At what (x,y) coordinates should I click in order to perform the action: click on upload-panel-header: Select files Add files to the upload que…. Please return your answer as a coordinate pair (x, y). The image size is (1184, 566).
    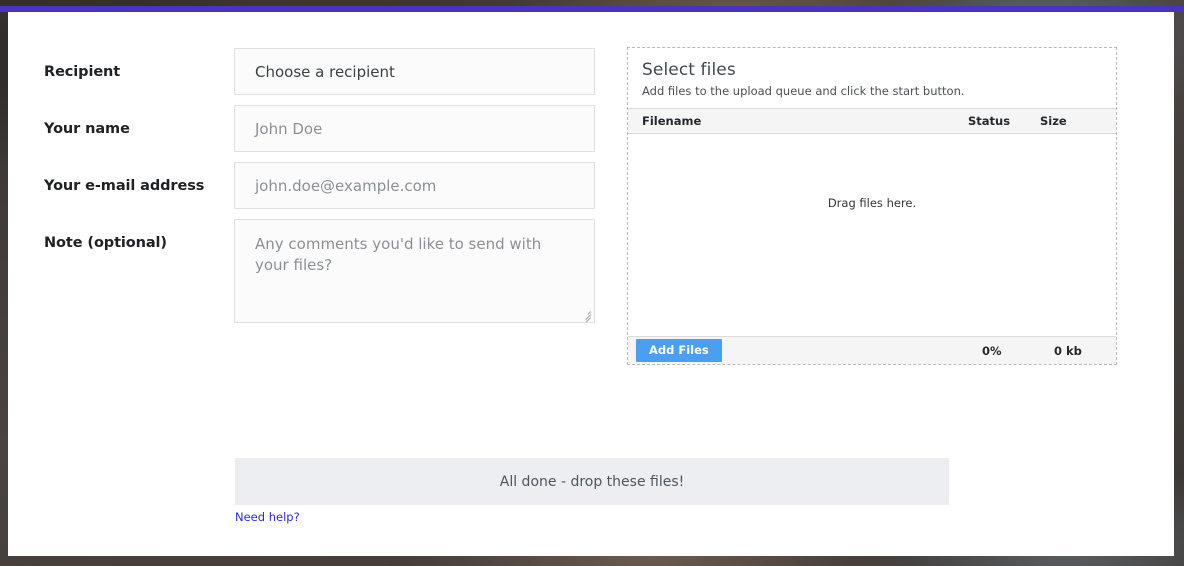
    Looking at the image, I should click on (872, 78).